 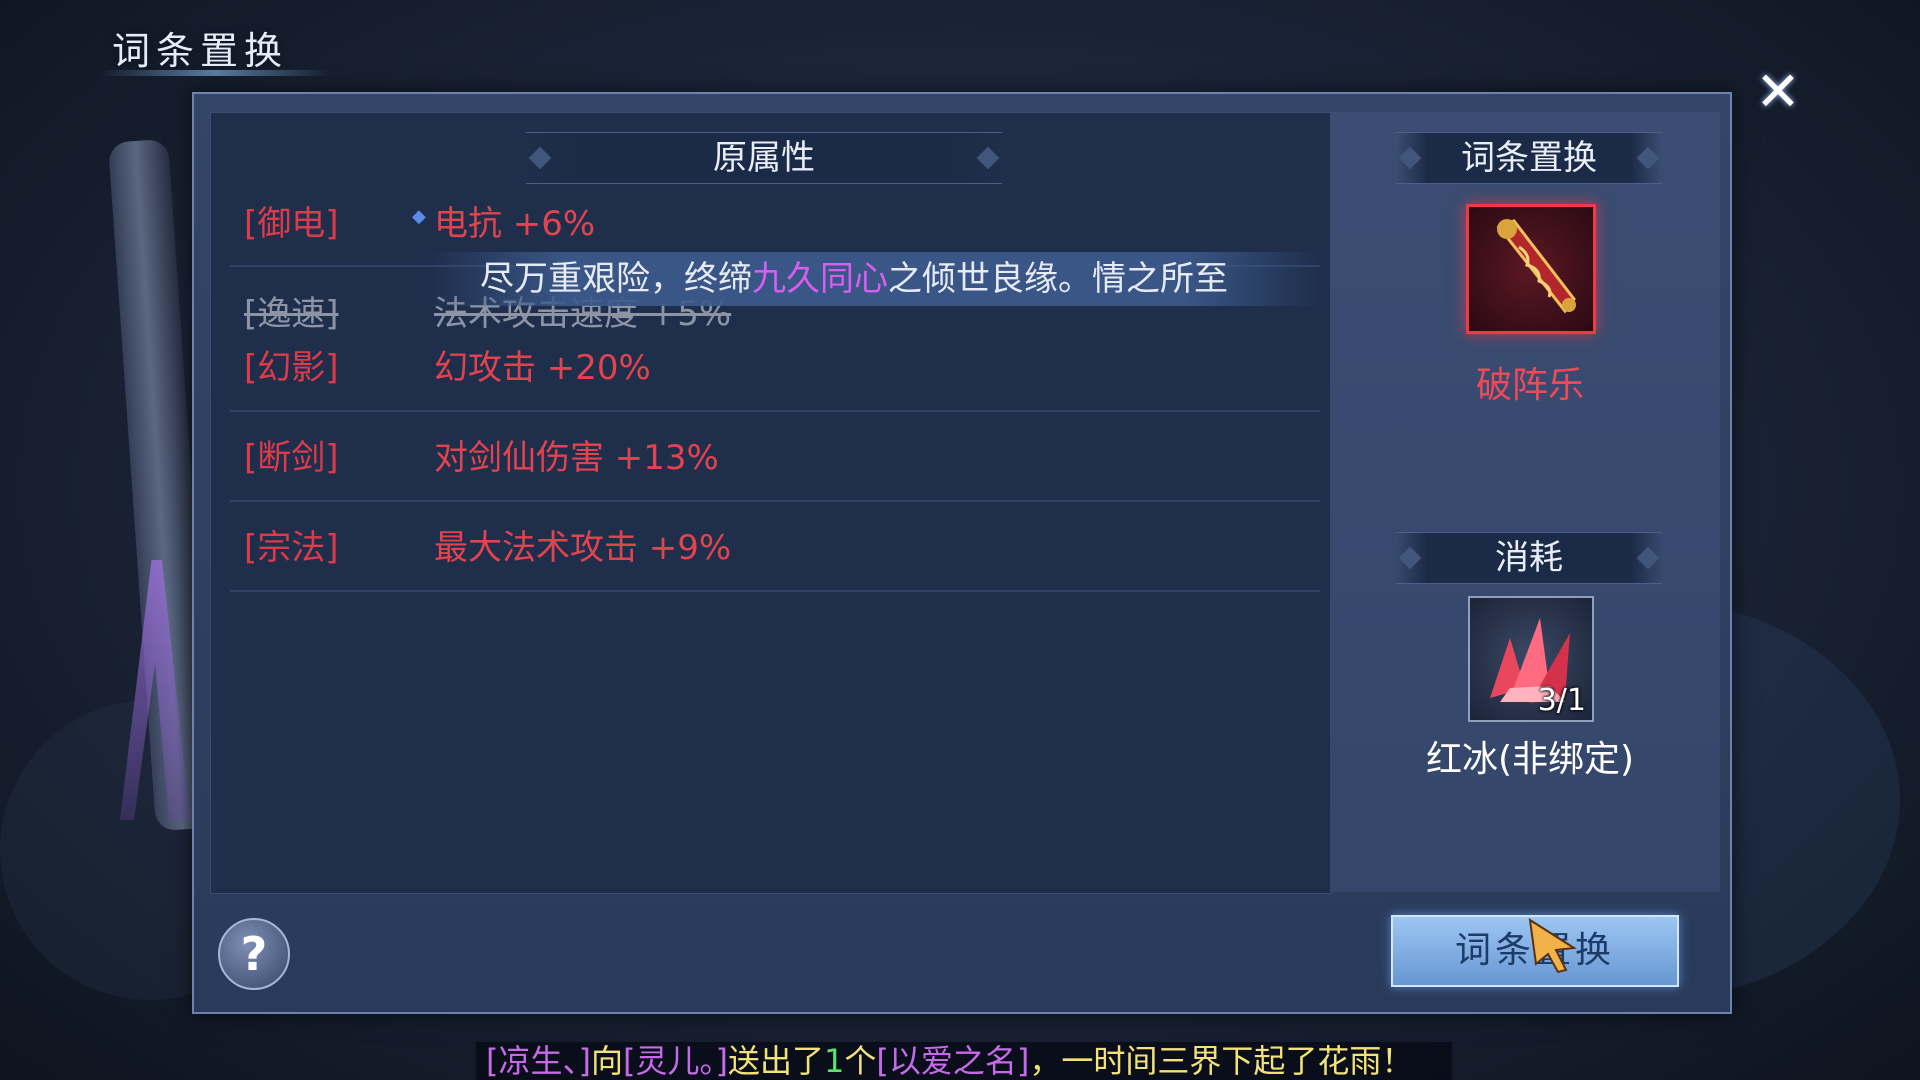 What do you see at coordinates (291, 314) in the screenshot?
I see `attribute-tag: [逸速]` at bounding box center [291, 314].